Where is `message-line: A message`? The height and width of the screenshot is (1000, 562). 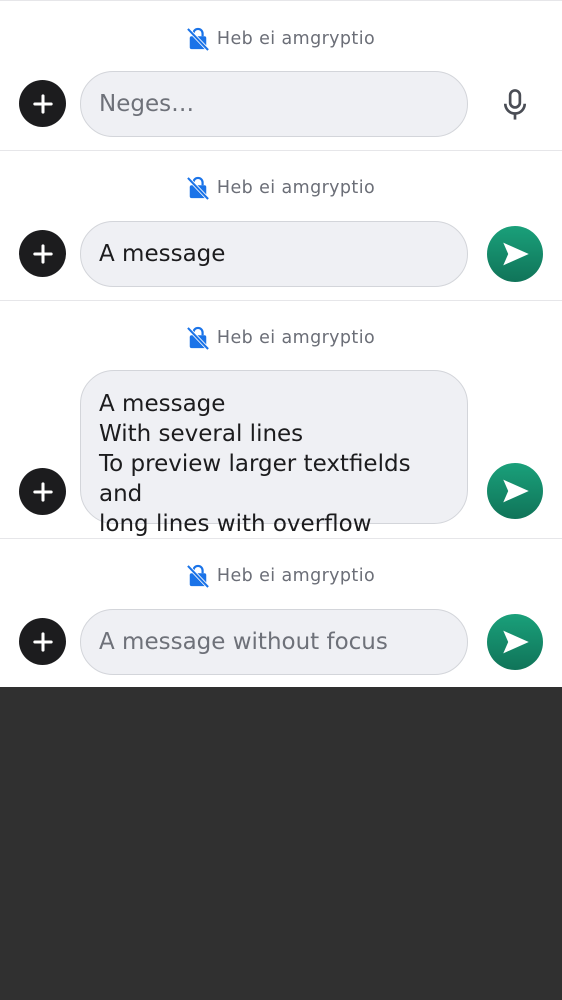 message-line: A message is located at coordinates (162, 404).